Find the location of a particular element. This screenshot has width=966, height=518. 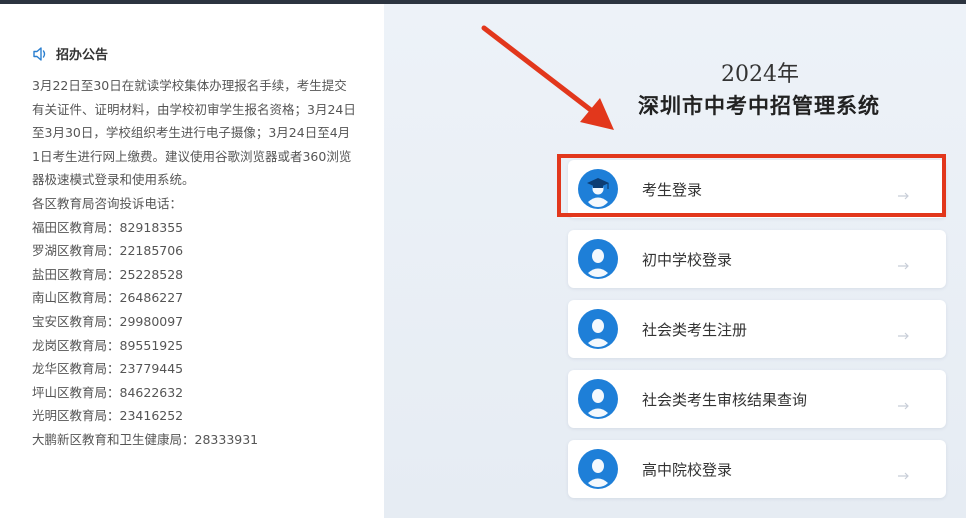

hotline-title: 各区教育局咨询投诉电话： is located at coordinates (107, 203).